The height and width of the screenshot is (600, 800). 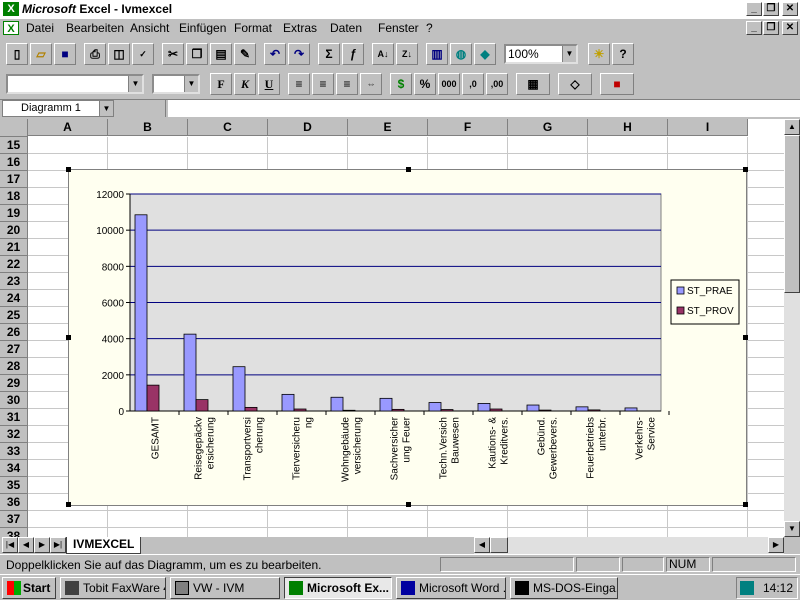 I want to click on menu-extras: Extras, so click(x=300, y=28).